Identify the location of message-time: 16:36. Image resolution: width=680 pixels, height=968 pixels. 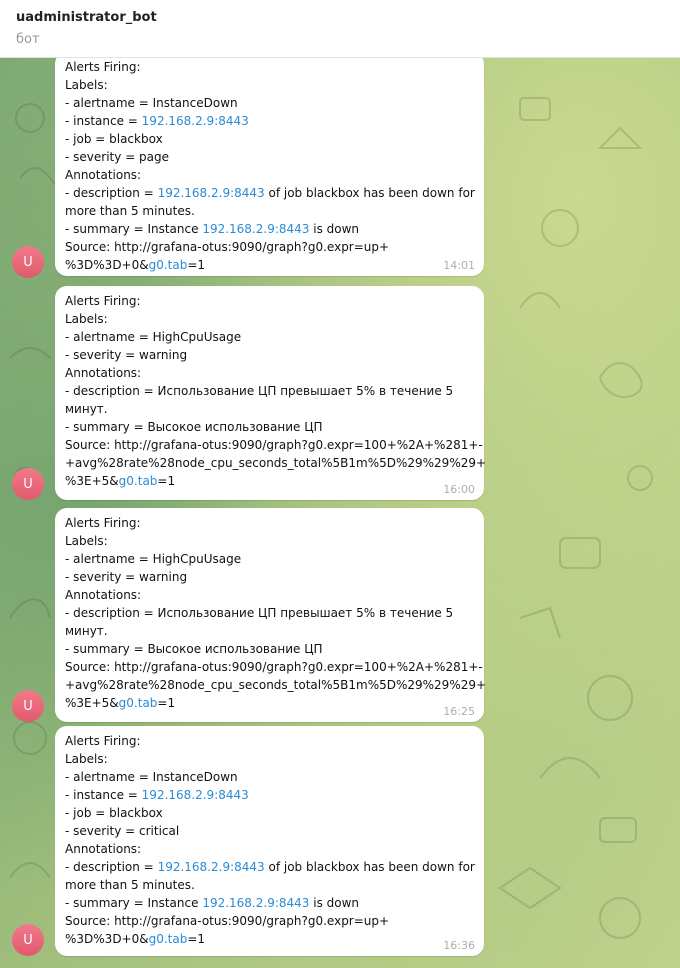
(459, 945).